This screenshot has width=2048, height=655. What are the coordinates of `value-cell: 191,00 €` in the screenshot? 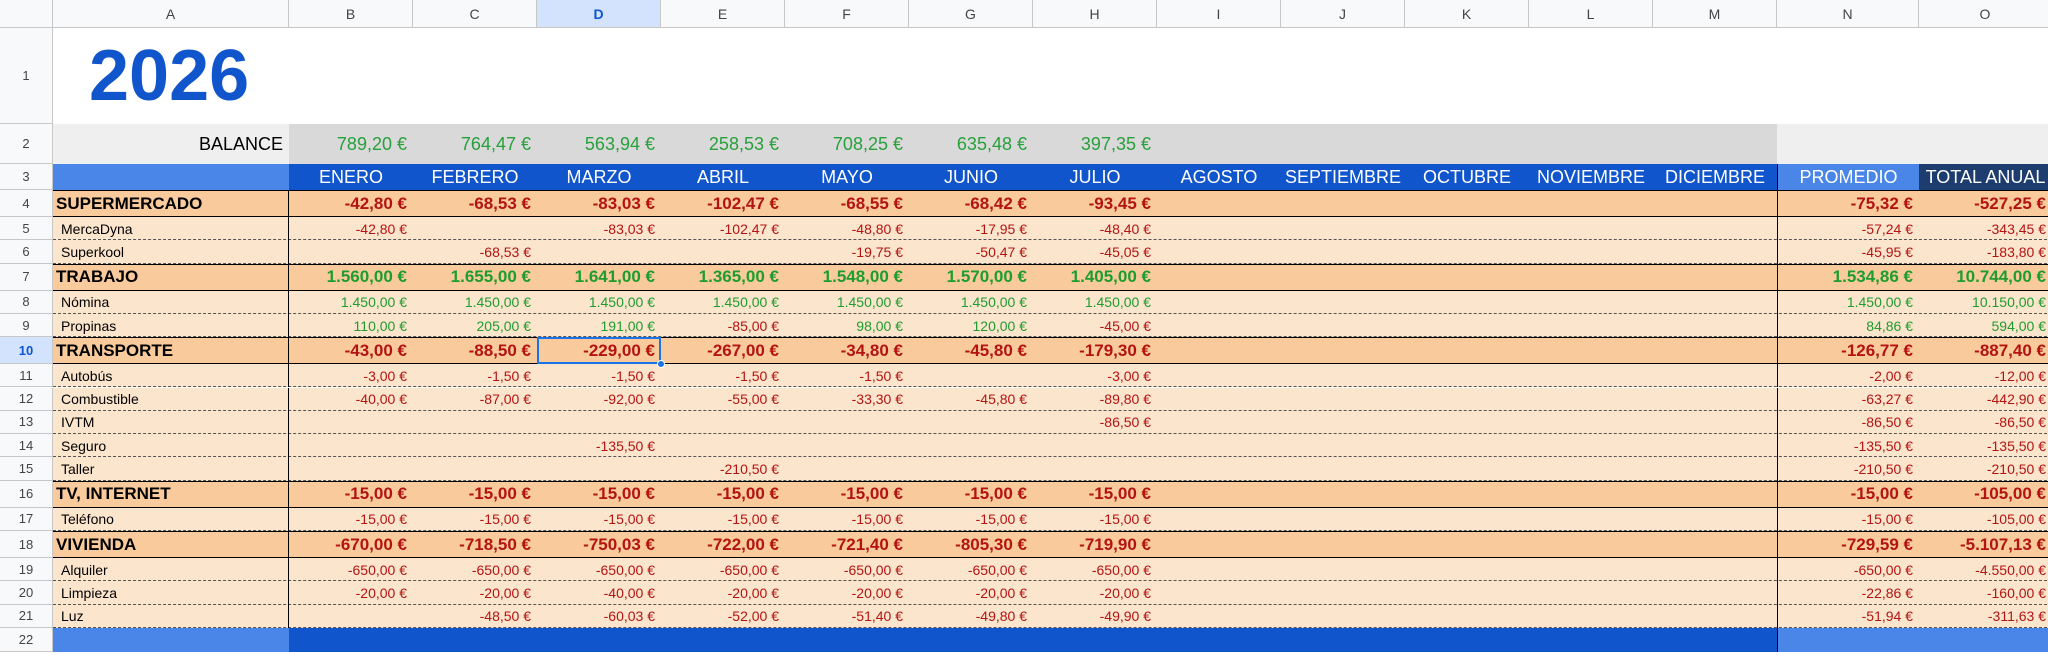 It's located at (599, 325).